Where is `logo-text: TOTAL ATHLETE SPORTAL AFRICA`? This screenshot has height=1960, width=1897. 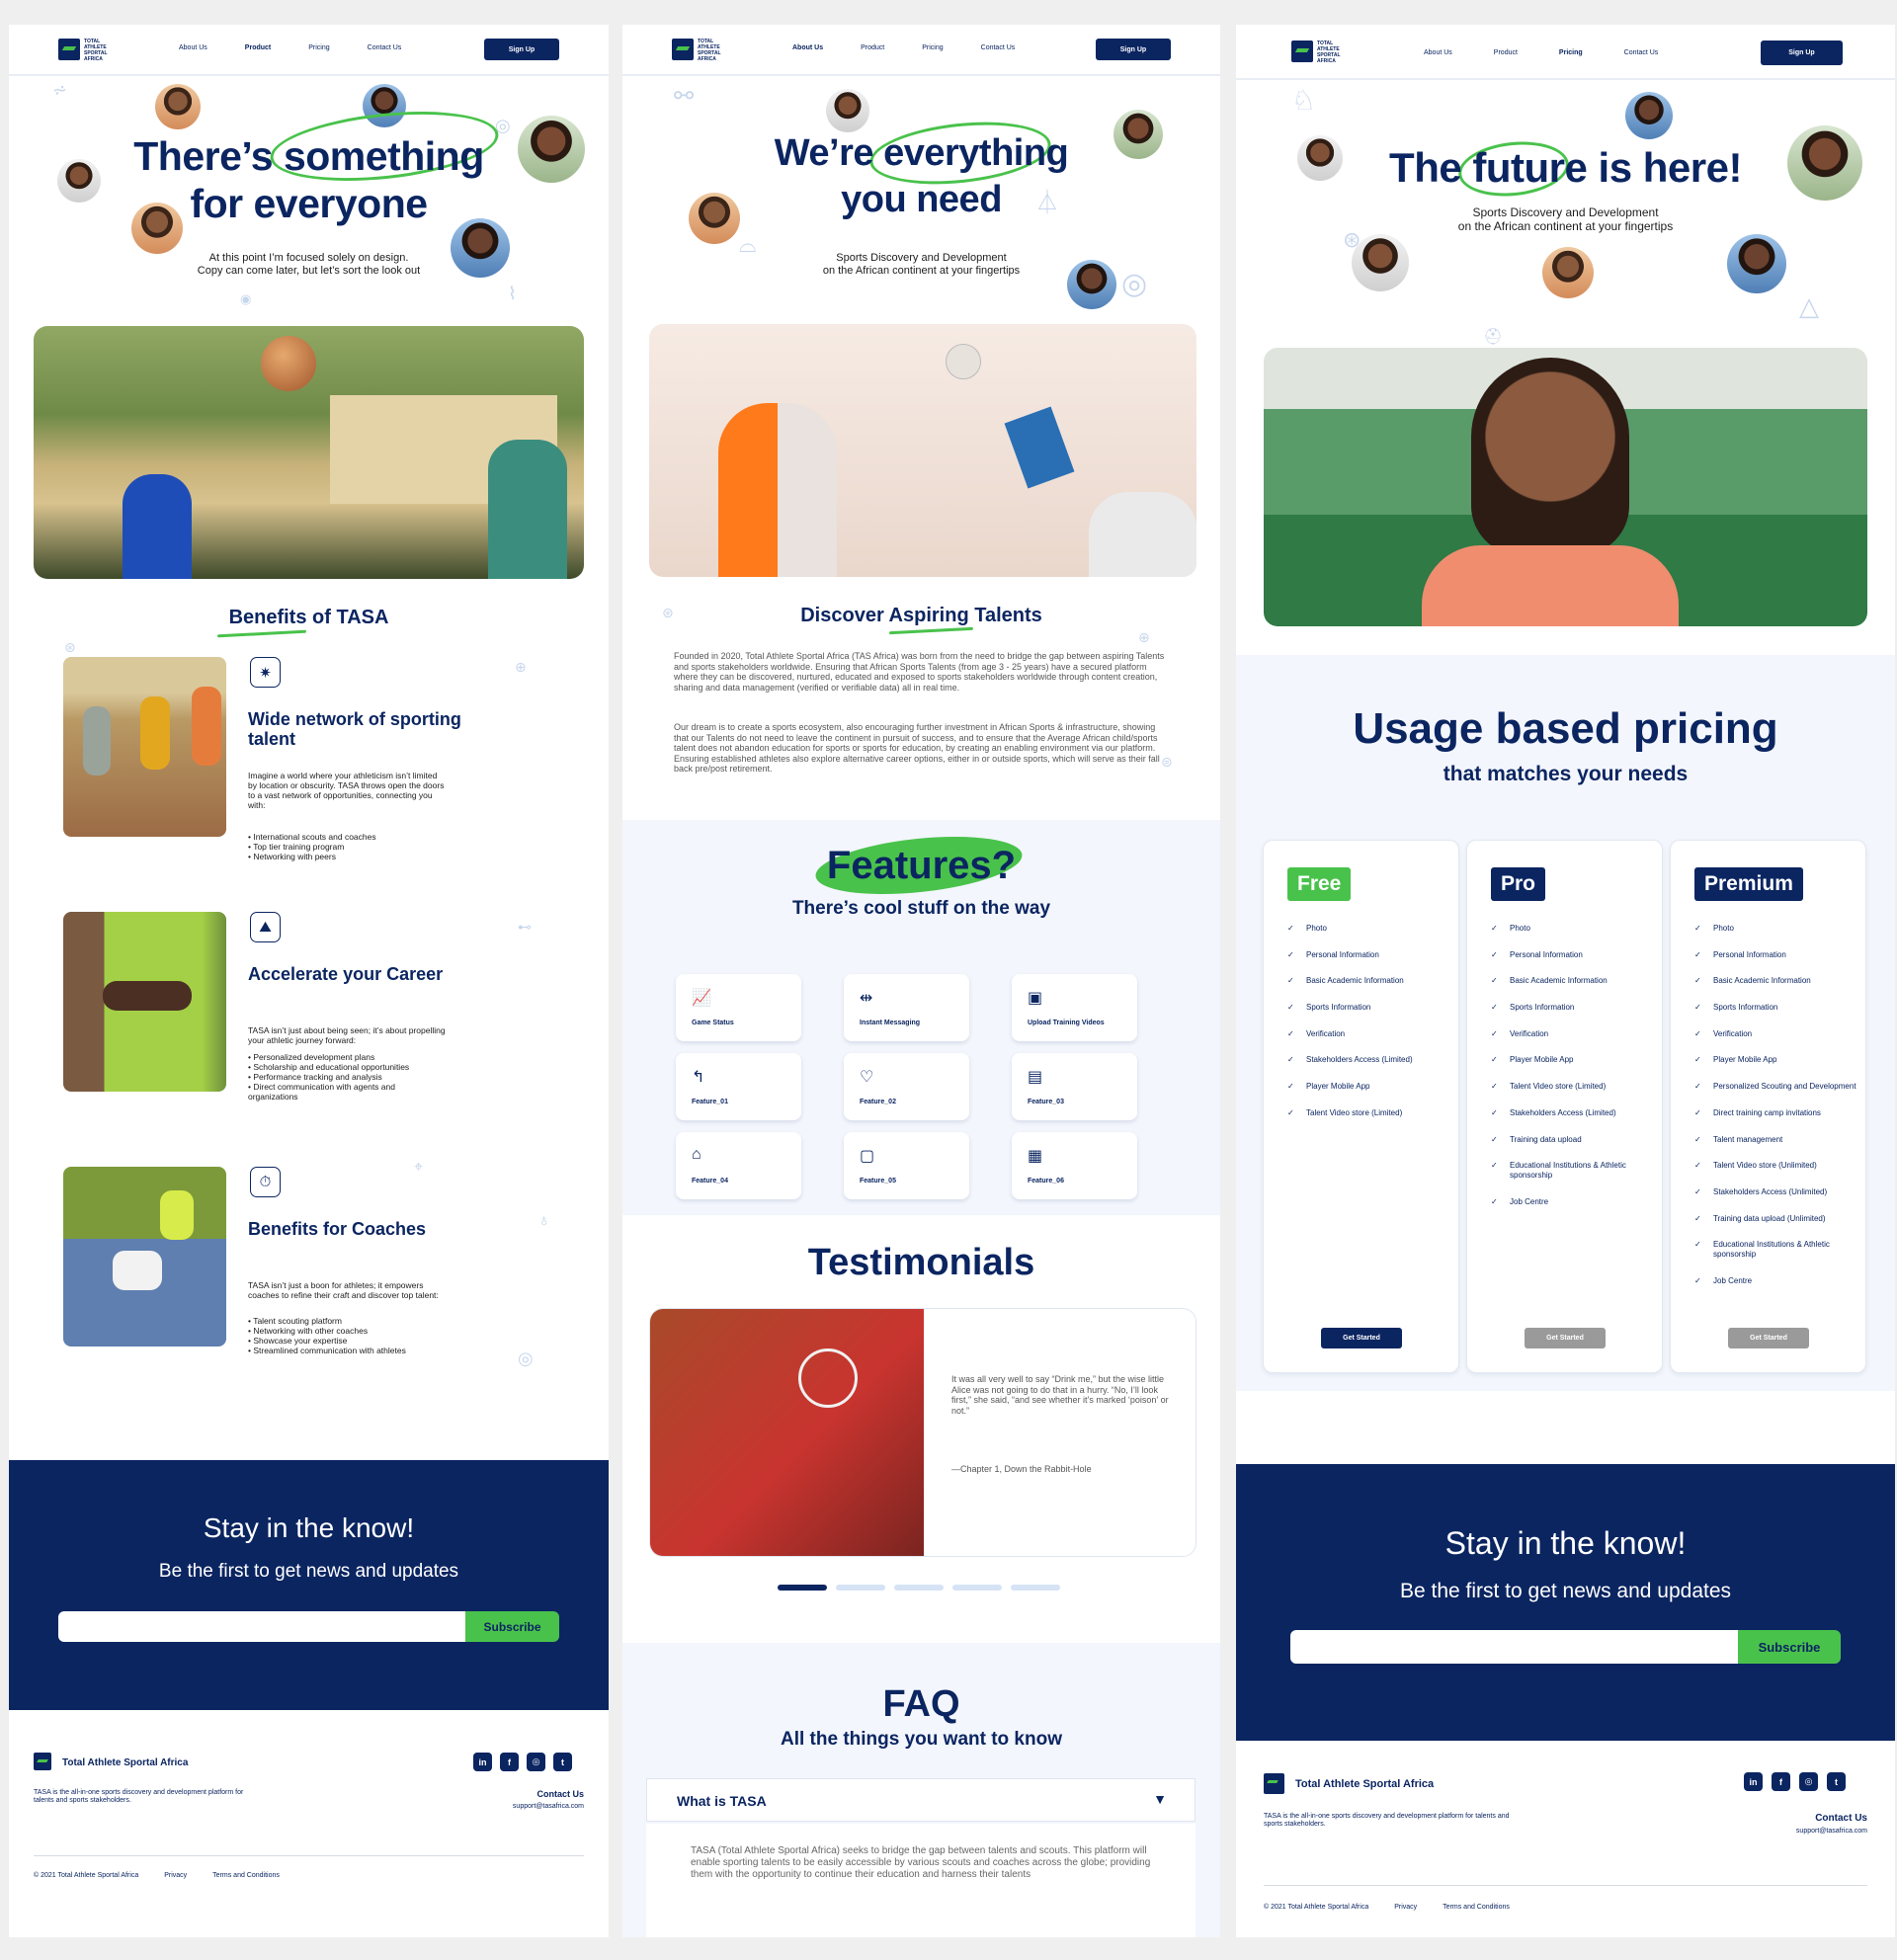 logo-text: TOTAL ATHLETE SPORTAL AFRICA is located at coordinates (96, 50).